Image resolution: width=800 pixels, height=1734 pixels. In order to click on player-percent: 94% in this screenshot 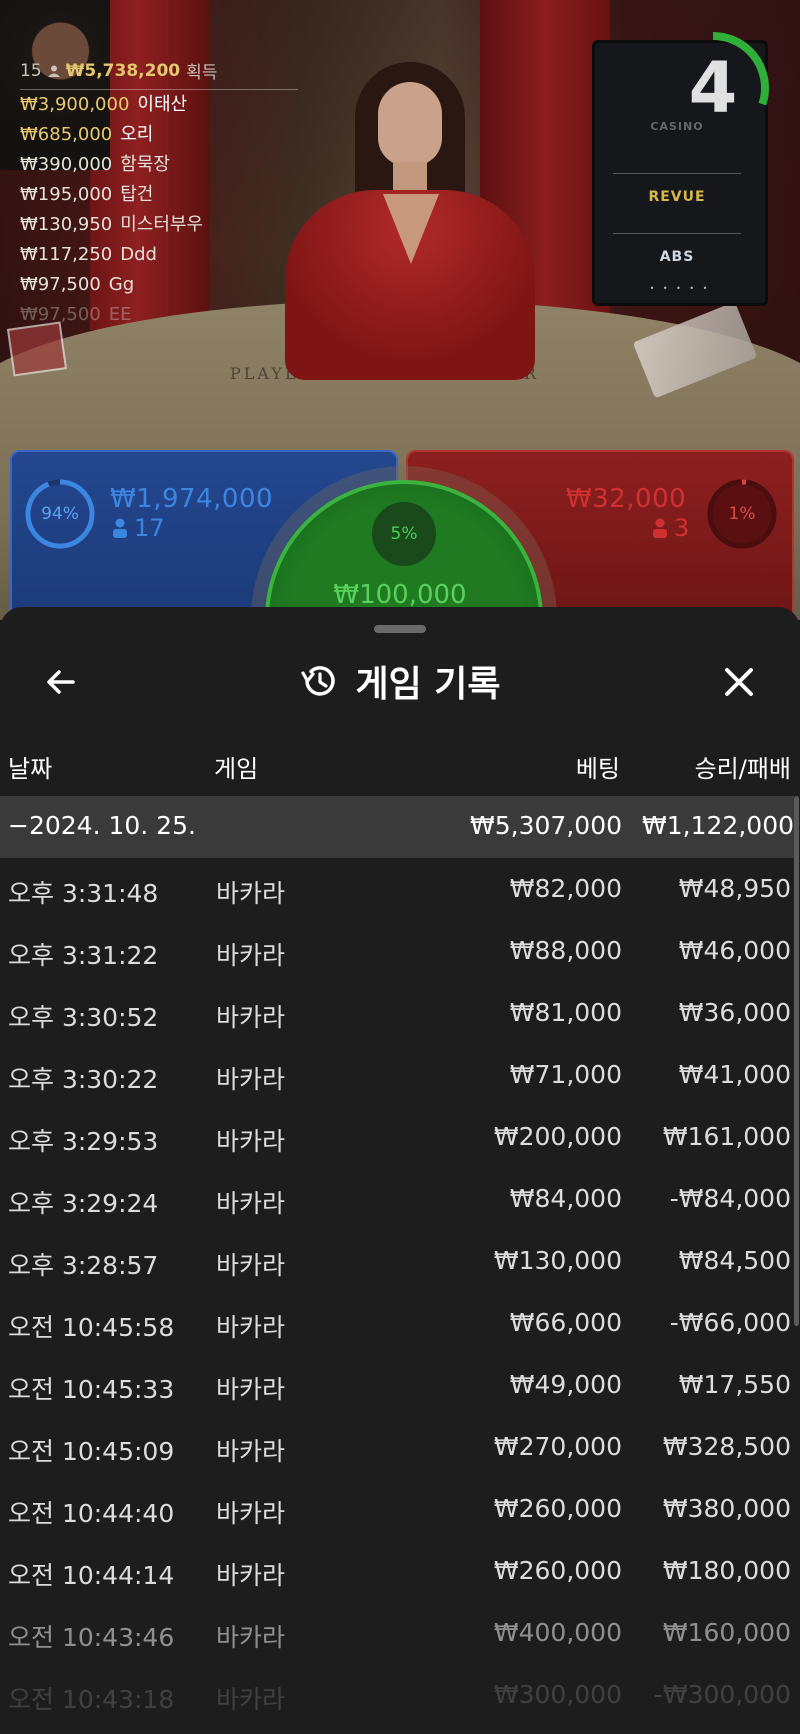, I will do `click(60, 514)`.